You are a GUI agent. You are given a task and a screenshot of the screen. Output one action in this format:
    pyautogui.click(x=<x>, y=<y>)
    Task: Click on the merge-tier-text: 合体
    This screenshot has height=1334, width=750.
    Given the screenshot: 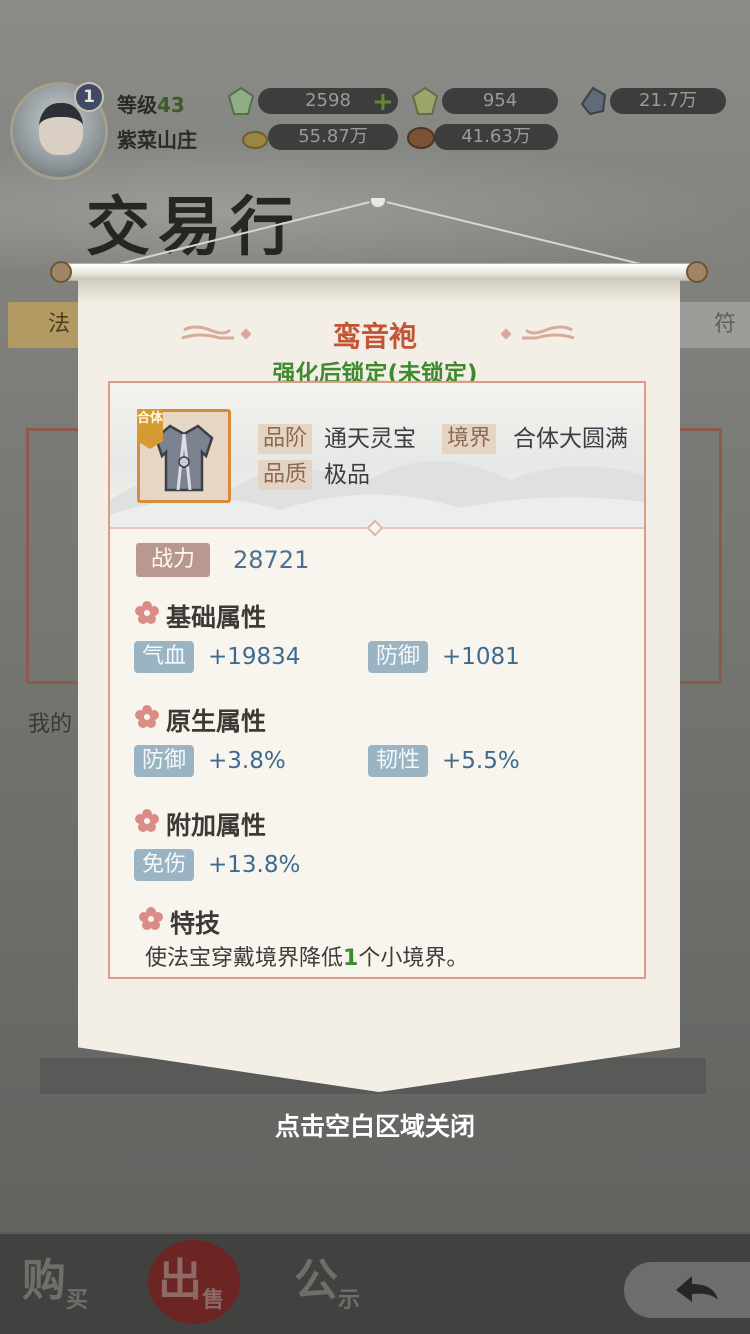 What is the action you would take?
    pyautogui.click(x=150, y=418)
    